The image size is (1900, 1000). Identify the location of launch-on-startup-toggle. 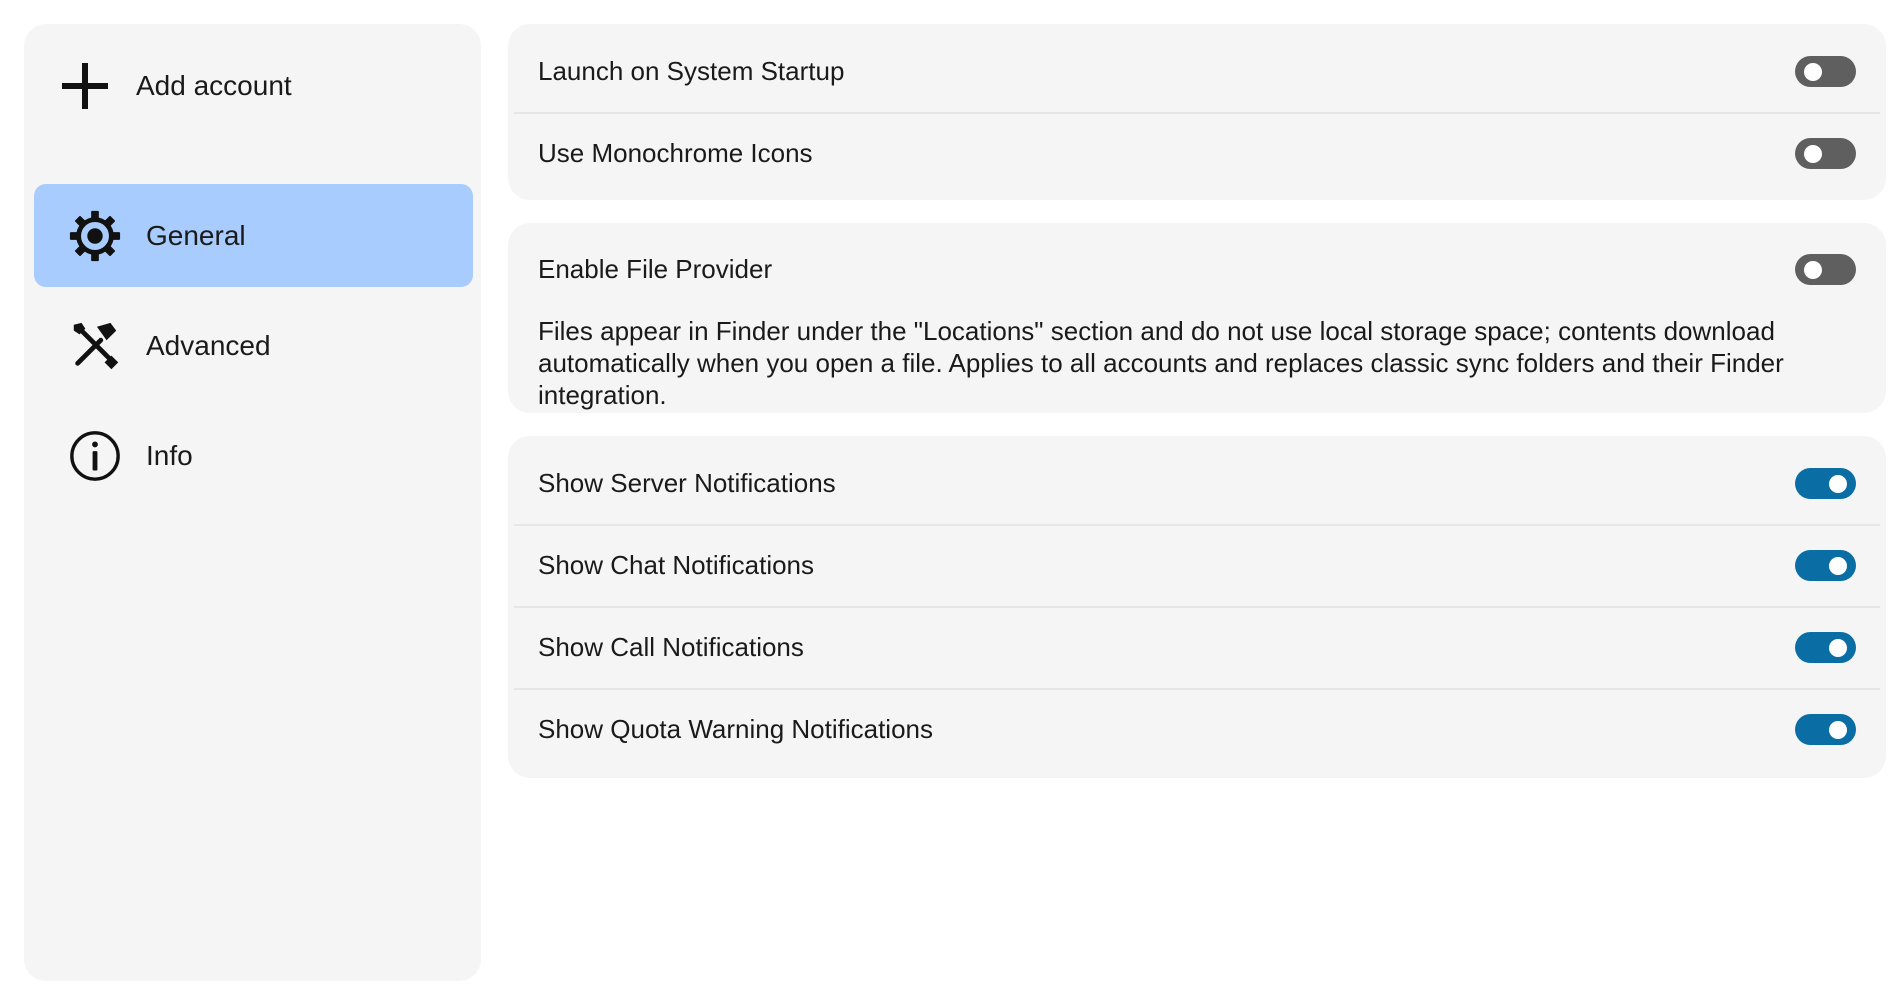
(1825, 71).